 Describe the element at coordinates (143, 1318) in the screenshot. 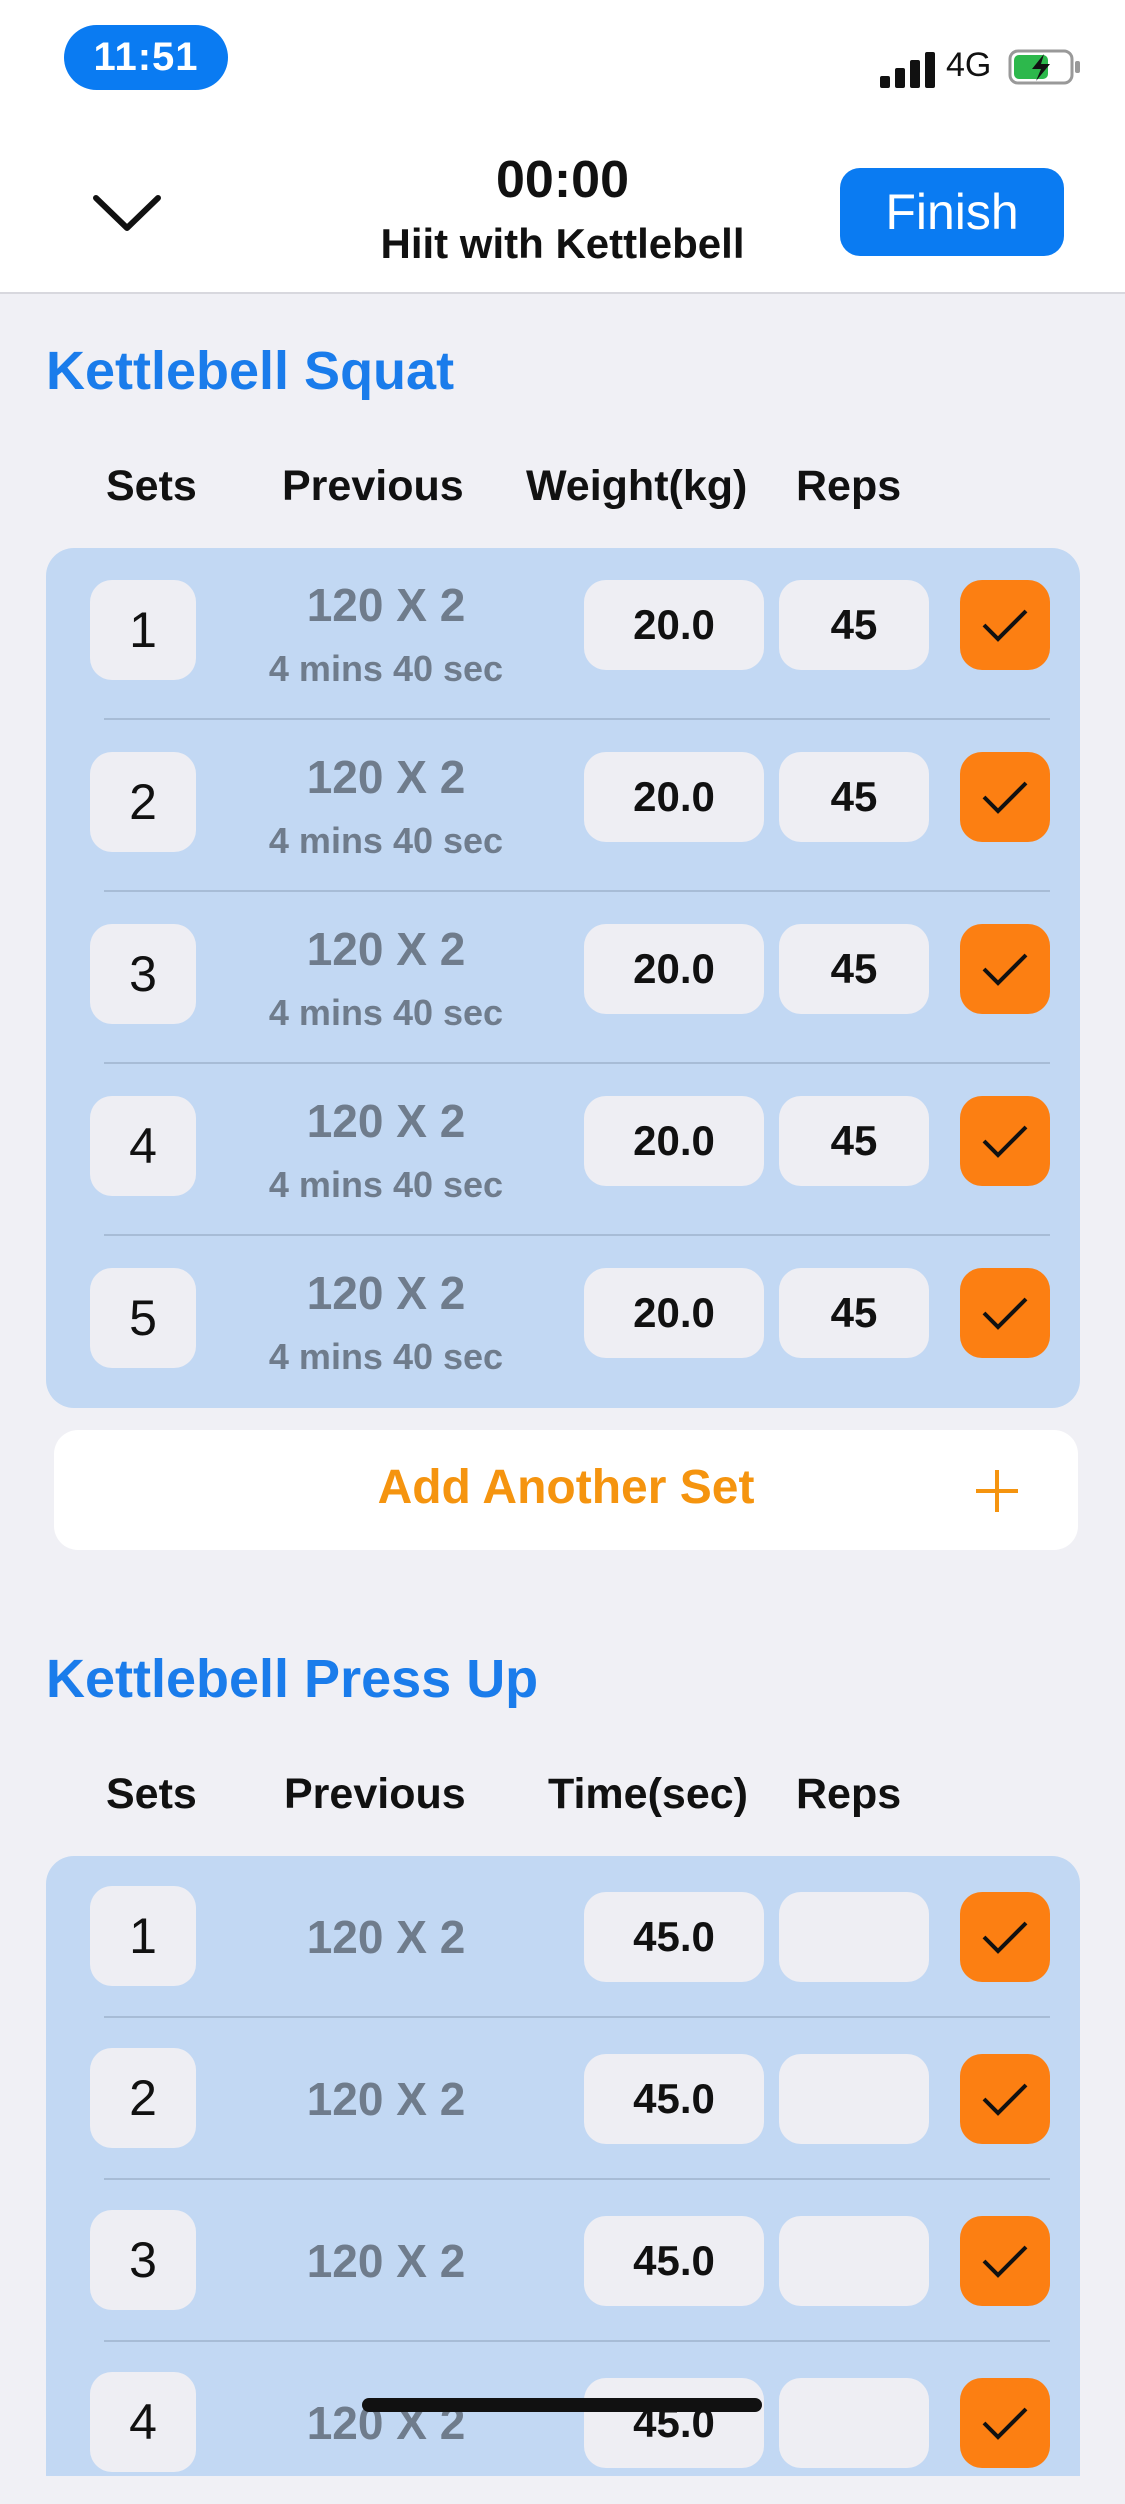

I see `set-number: 5` at that location.